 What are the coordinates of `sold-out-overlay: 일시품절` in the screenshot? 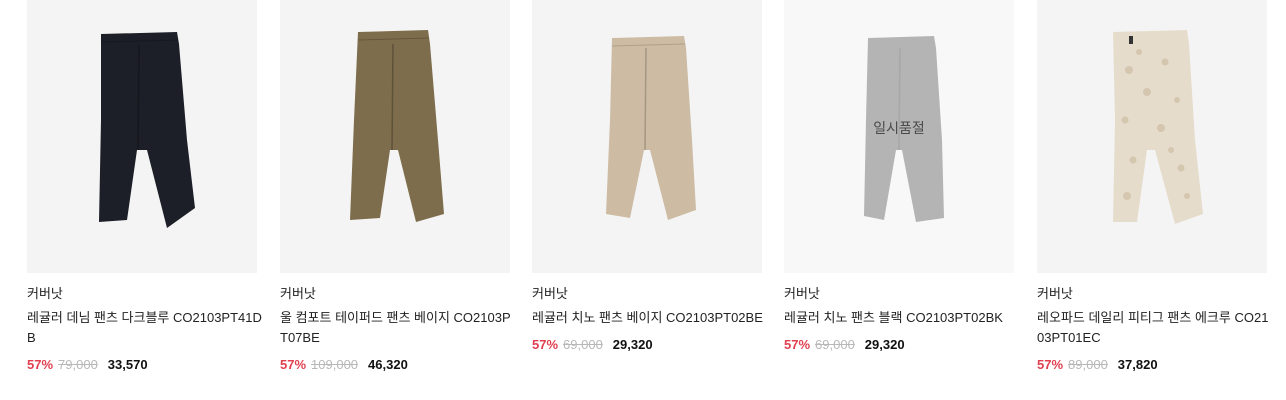 It's located at (899, 136).